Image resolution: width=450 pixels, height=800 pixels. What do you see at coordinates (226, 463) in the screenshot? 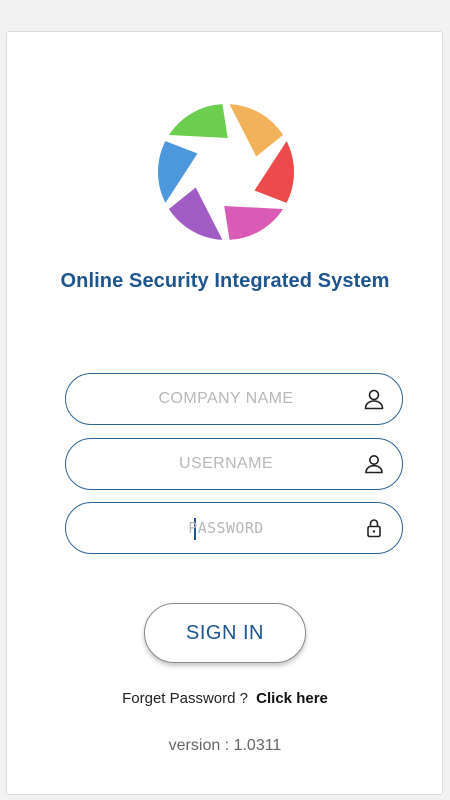
I see `username-input` at bounding box center [226, 463].